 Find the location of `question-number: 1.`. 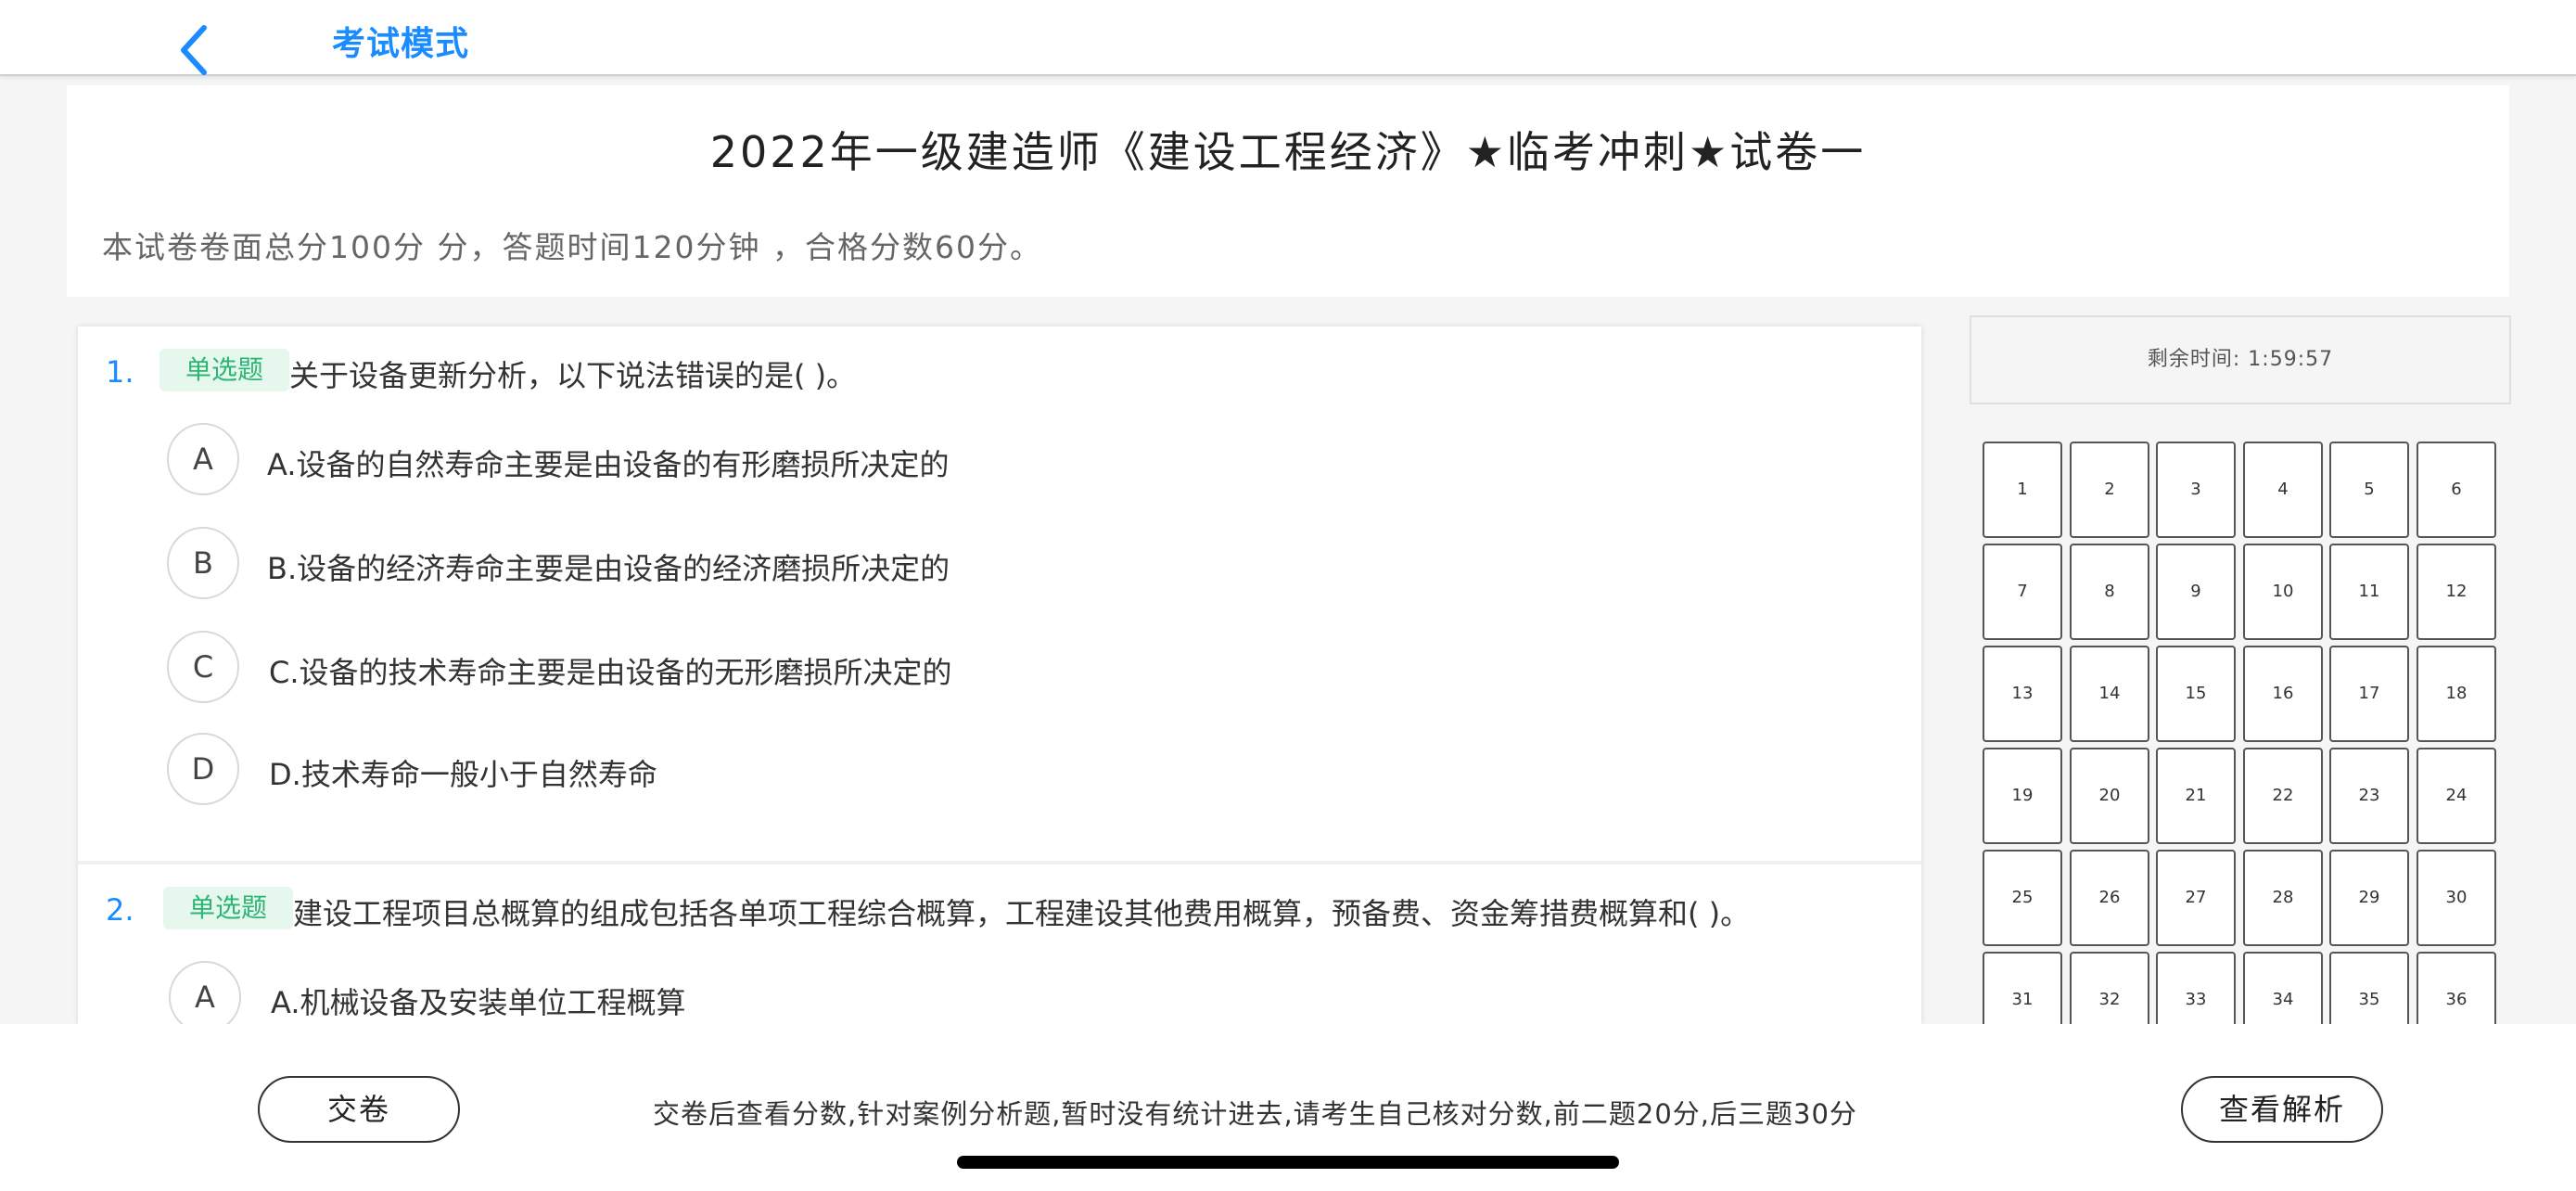

question-number: 1. is located at coordinates (120, 372).